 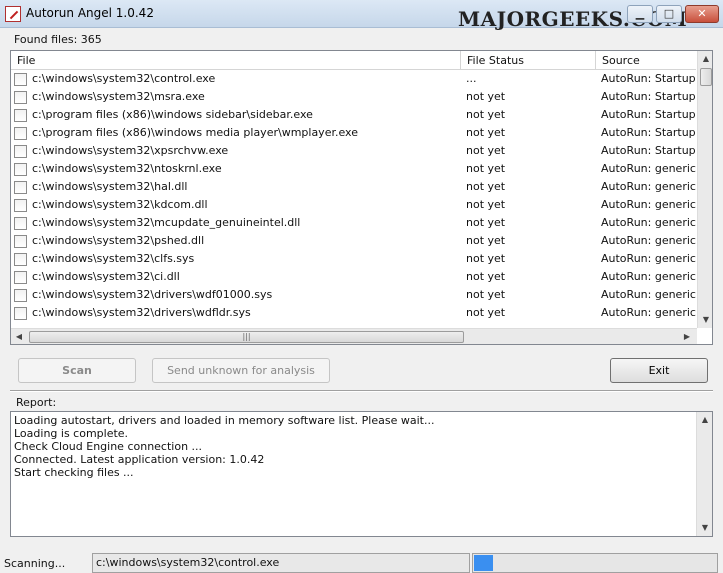 What do you see at coordinates (361, 391) in the screenshot?
I see `separator` at bounding box center [361, 391].